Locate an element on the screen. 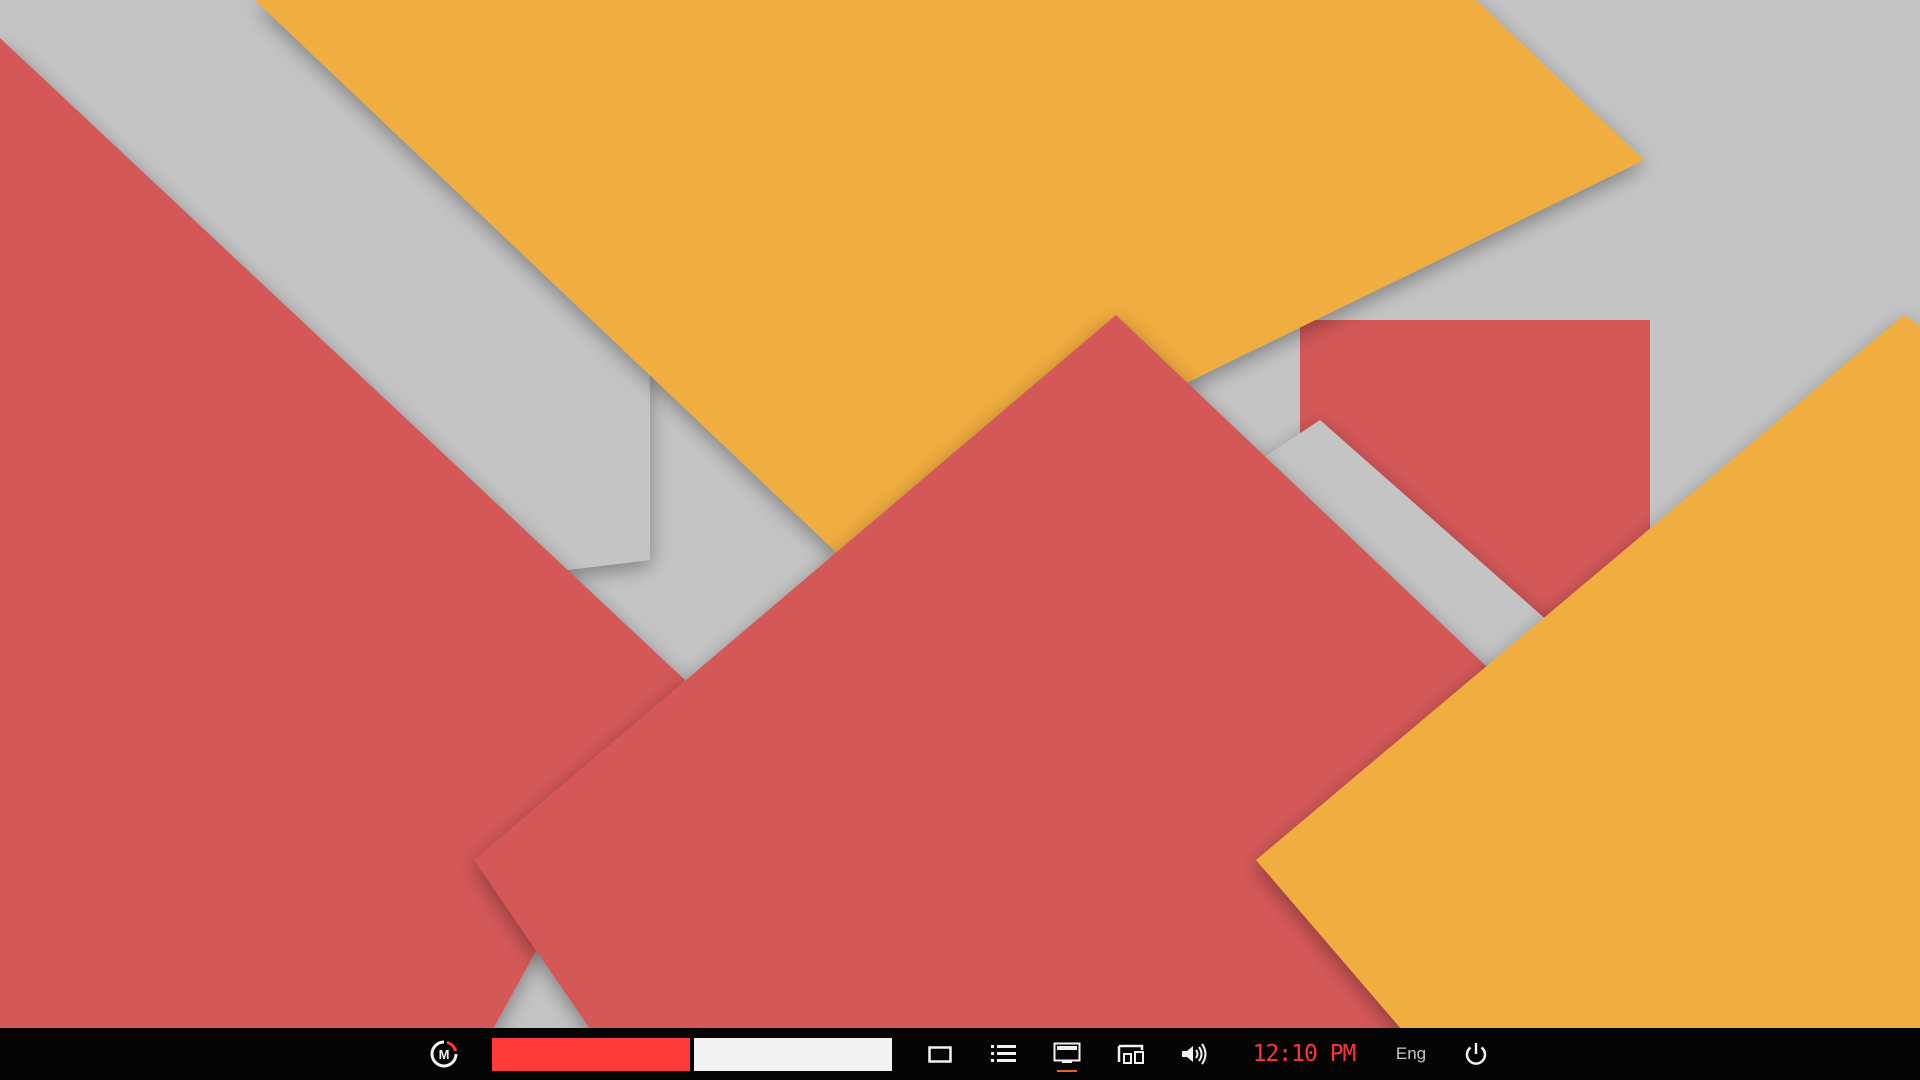 Image resolution: width=1920 pixels, height=1080 pixels. taskbar-window-slot-inactive is located at coordinates (793, 1054).